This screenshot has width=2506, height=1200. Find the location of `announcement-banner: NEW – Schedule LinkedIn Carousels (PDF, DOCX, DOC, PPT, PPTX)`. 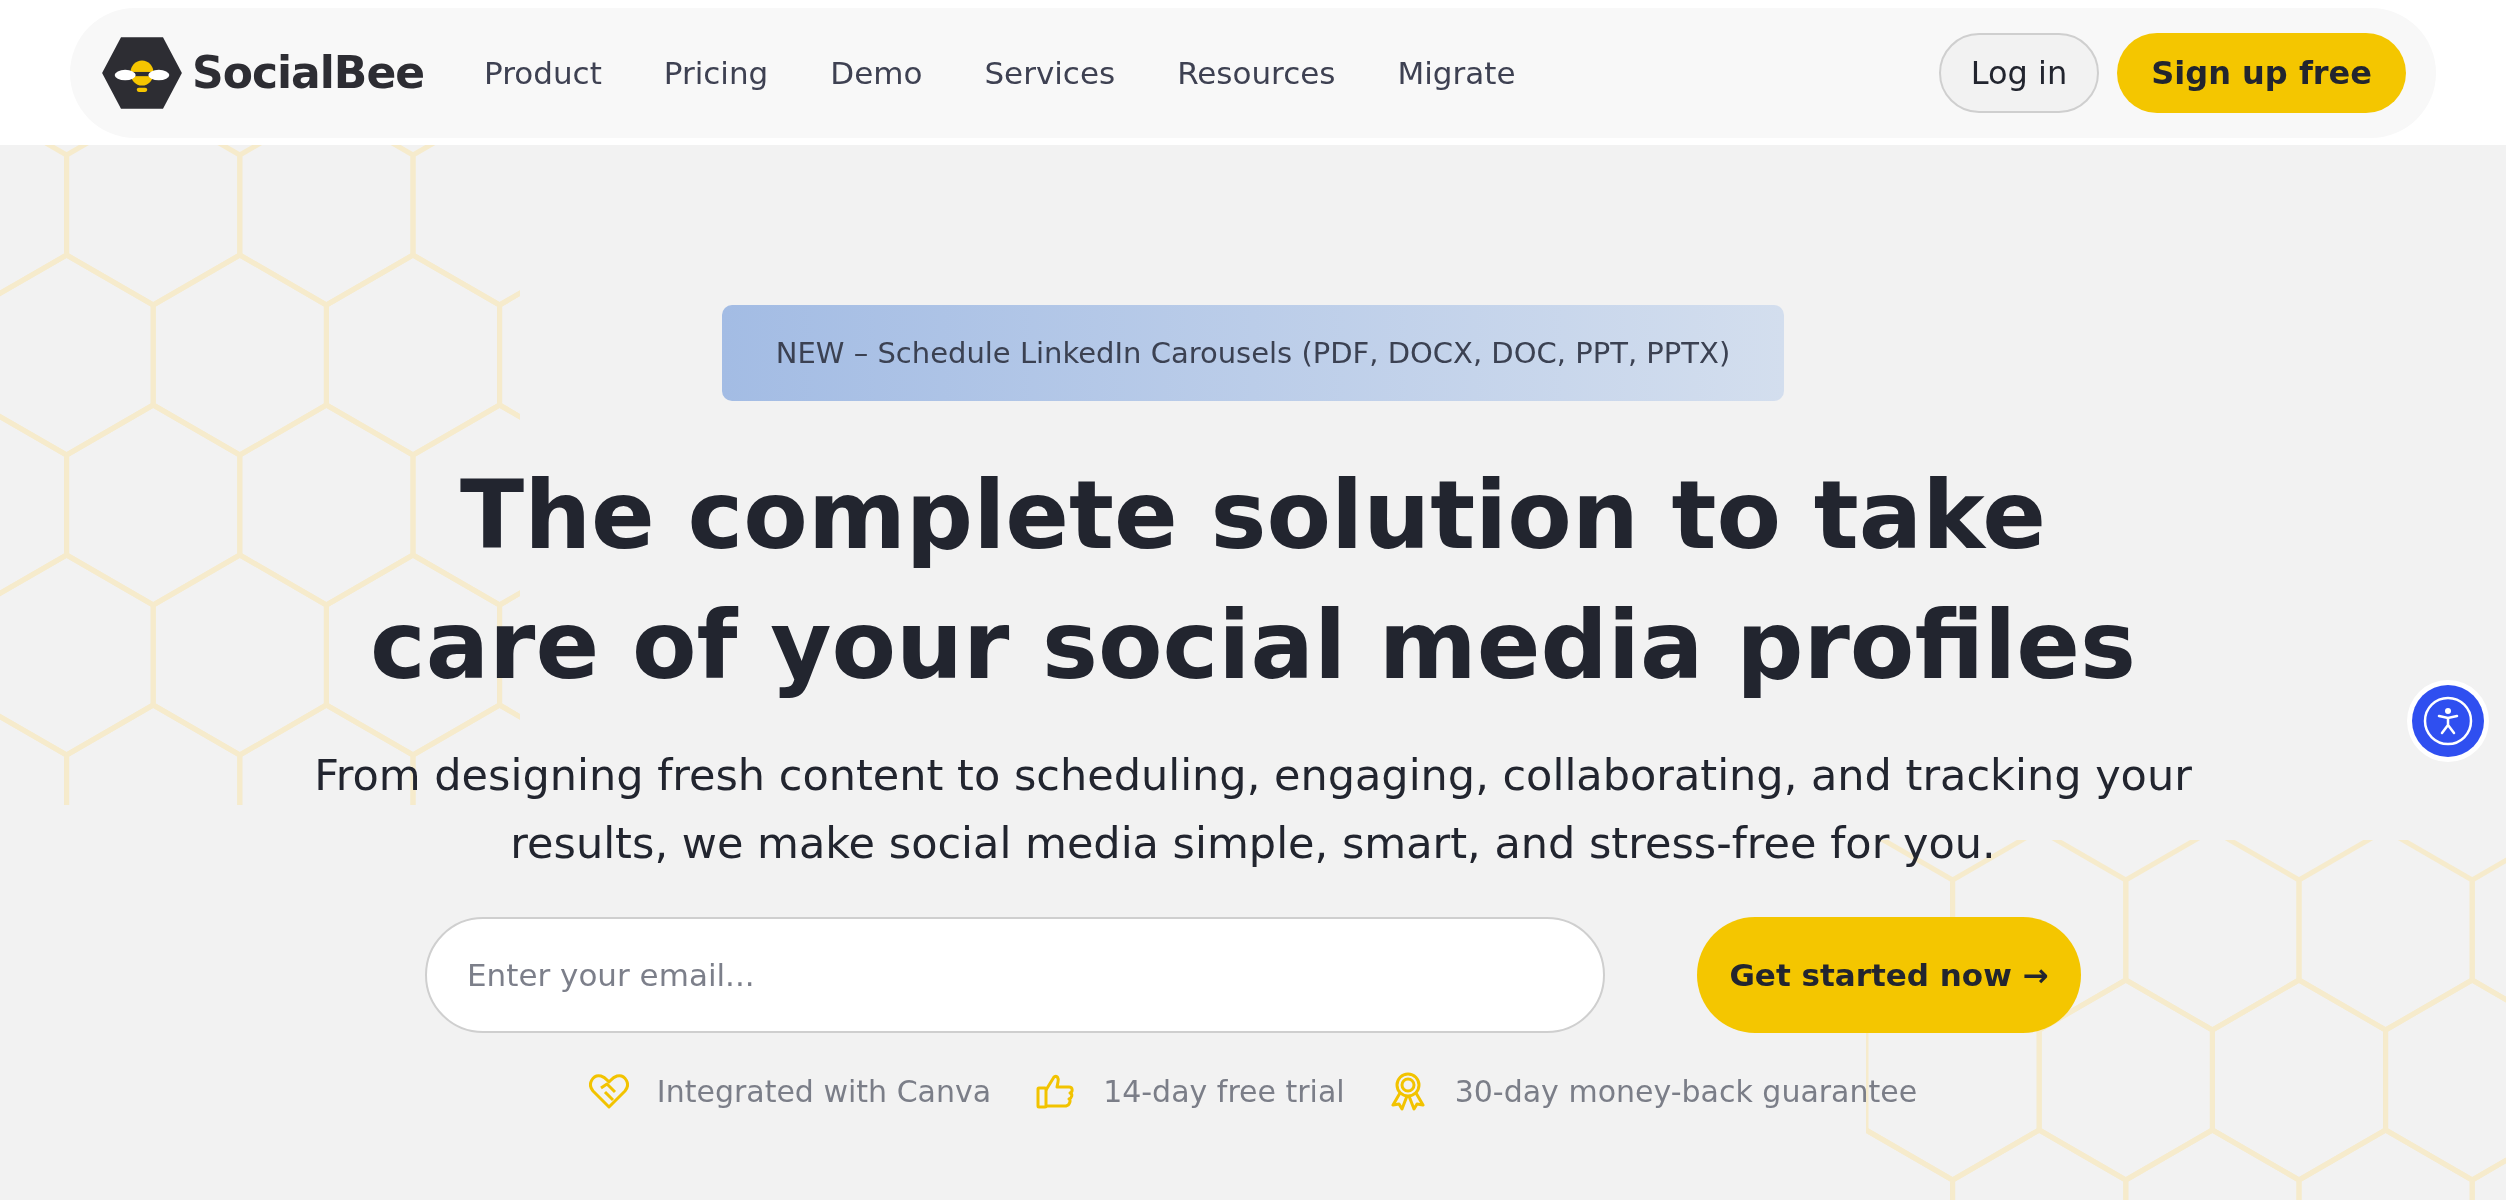

announcement-banner: NEW – Schedule LinkedIn Carousels (PDF, DOCX, DOC, PPT, PPTX) is located at coordinates (1253, 353).